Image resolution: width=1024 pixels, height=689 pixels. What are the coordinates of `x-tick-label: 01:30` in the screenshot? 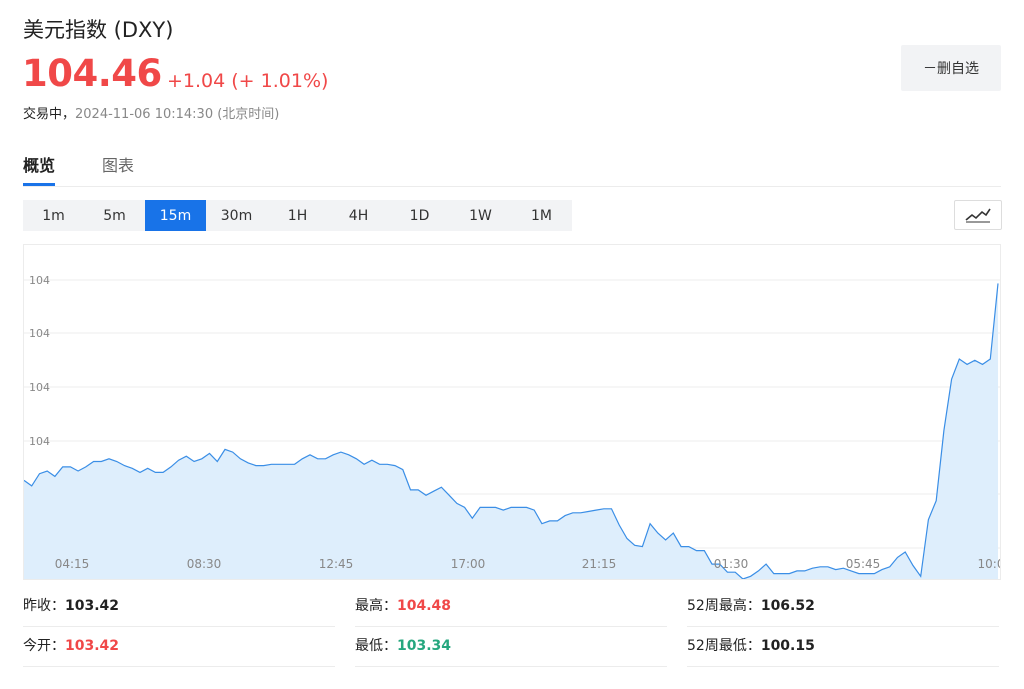 It's located at (731, 564).